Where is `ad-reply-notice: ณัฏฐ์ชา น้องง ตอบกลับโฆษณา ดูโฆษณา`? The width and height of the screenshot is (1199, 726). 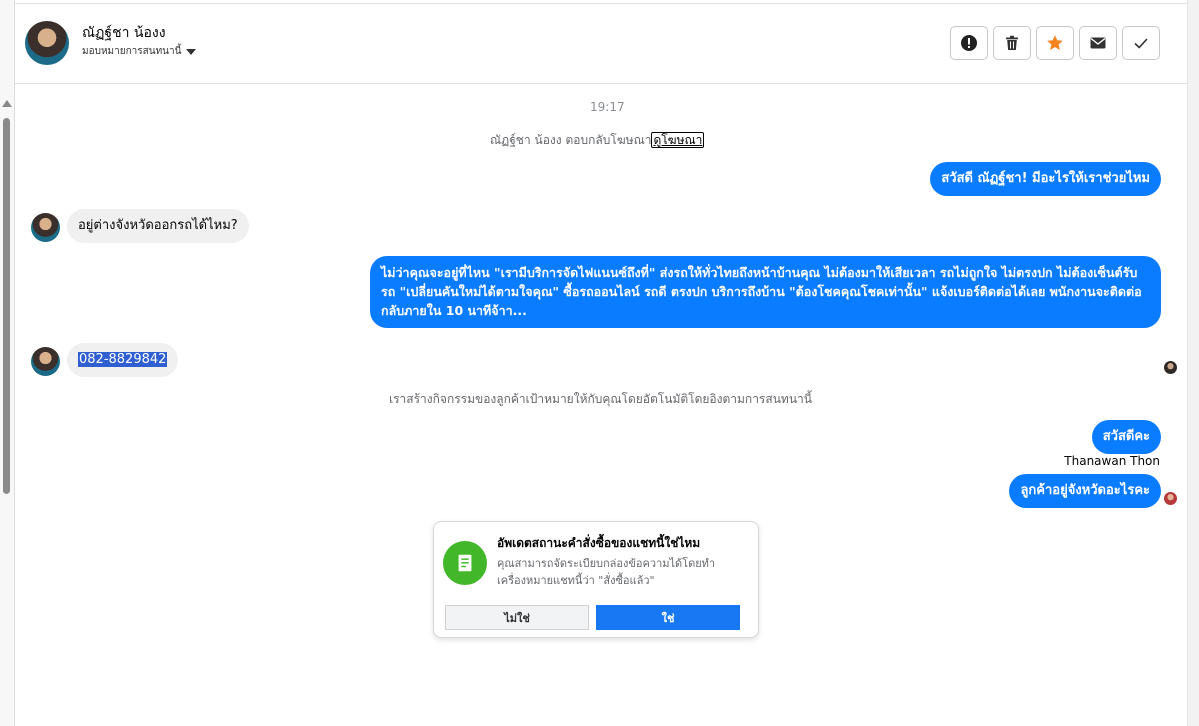 ad-reply-notice: ณัฏฐ์ชา น้องง ตอบกลับโฆษณา ดูโฆษณา is located at coordinates (597, 140).